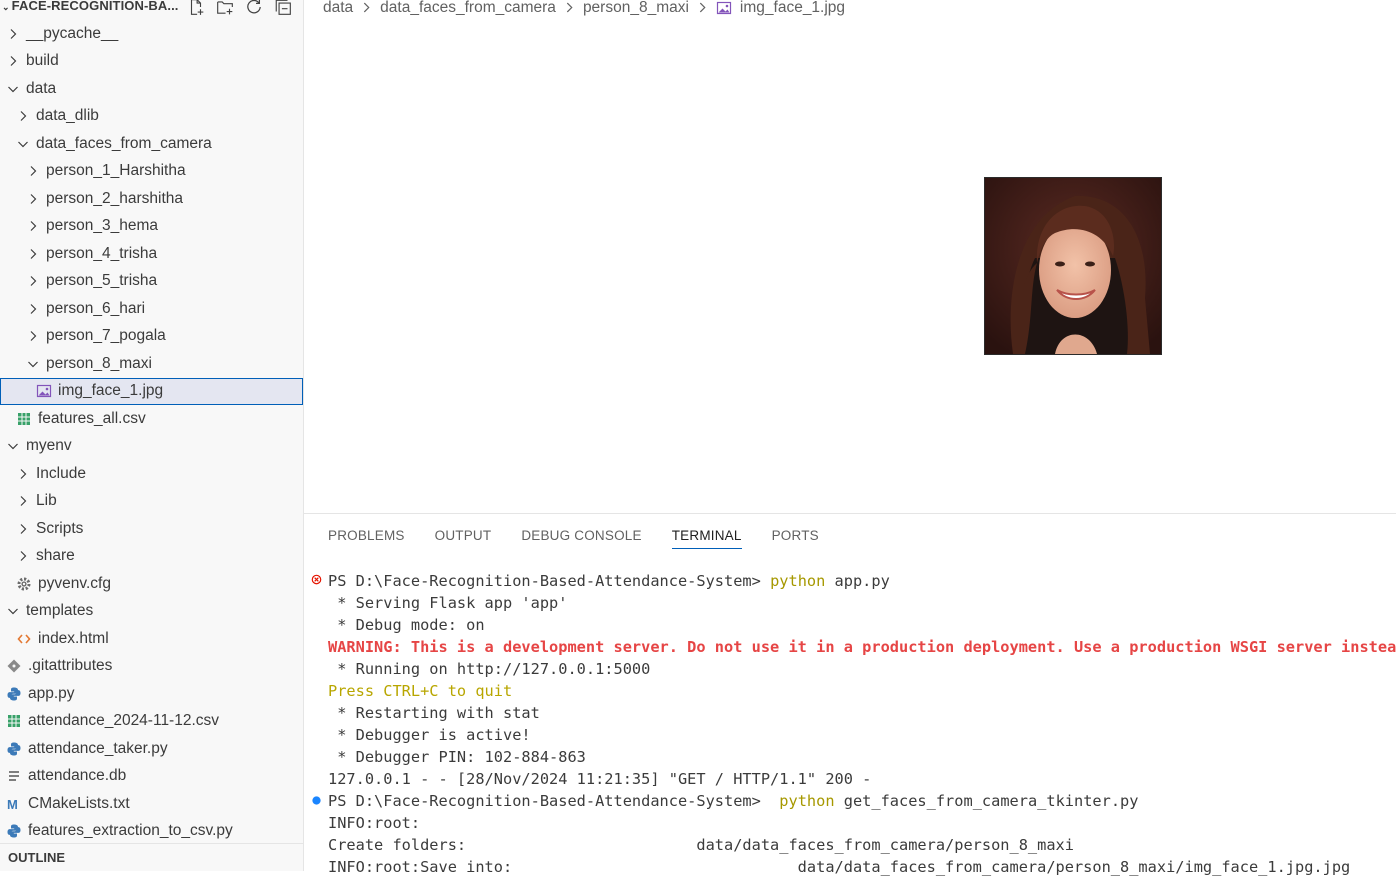 The height and width of the screenshot is (878, 1396). What do you see at coordinates (151, 803) in the screenshot?
I see `tree-file: M CMakeLists.txt` at bounding box center [151, 803].